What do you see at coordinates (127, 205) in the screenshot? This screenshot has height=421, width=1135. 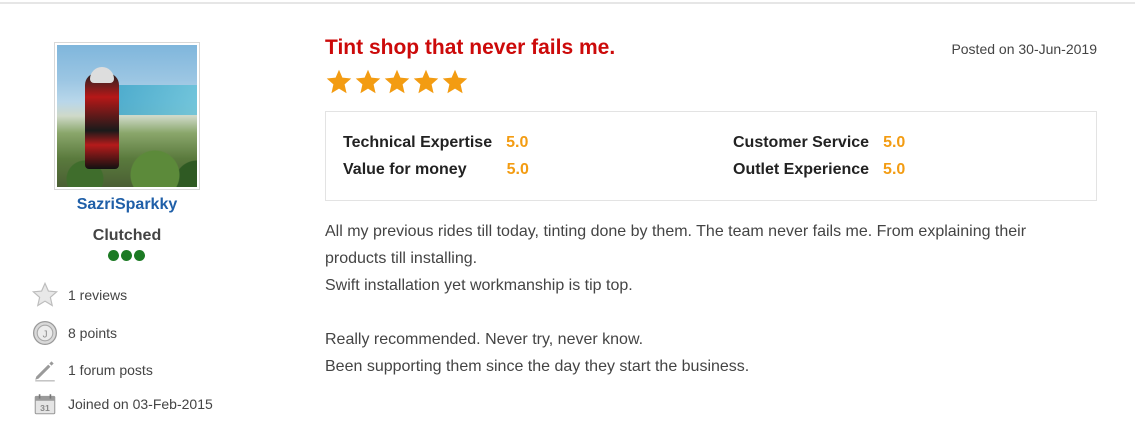 I see `reviewer-username: SazriSparkky` at bounding box center [127, 205].